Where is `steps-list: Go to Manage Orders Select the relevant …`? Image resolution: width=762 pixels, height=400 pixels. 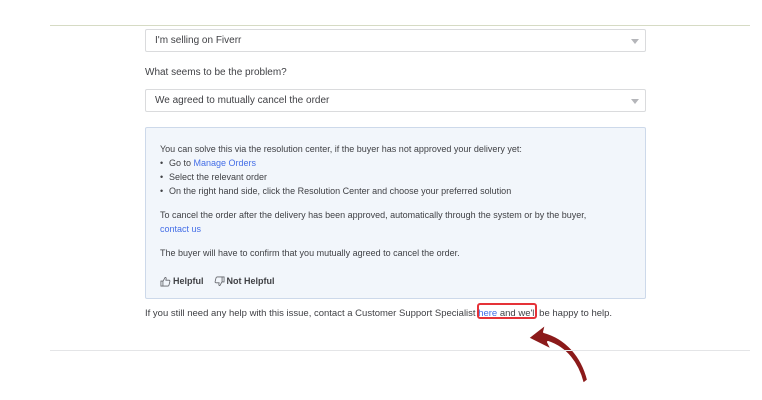
steps-list: Go to Manage Orders Select the relevant … is located at coordinates (395, 177).